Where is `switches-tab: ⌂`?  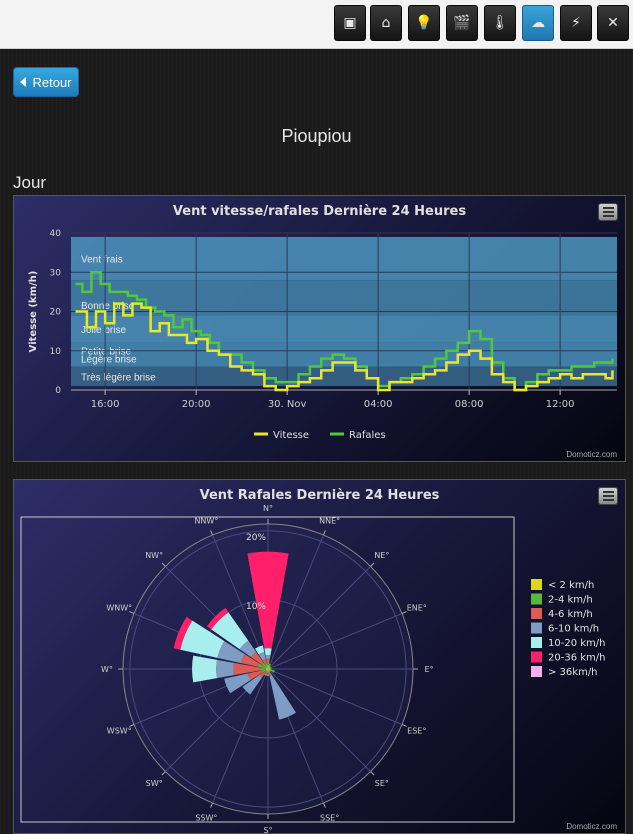
switches-tab: ⌂ is located at coordinates (386, 23).